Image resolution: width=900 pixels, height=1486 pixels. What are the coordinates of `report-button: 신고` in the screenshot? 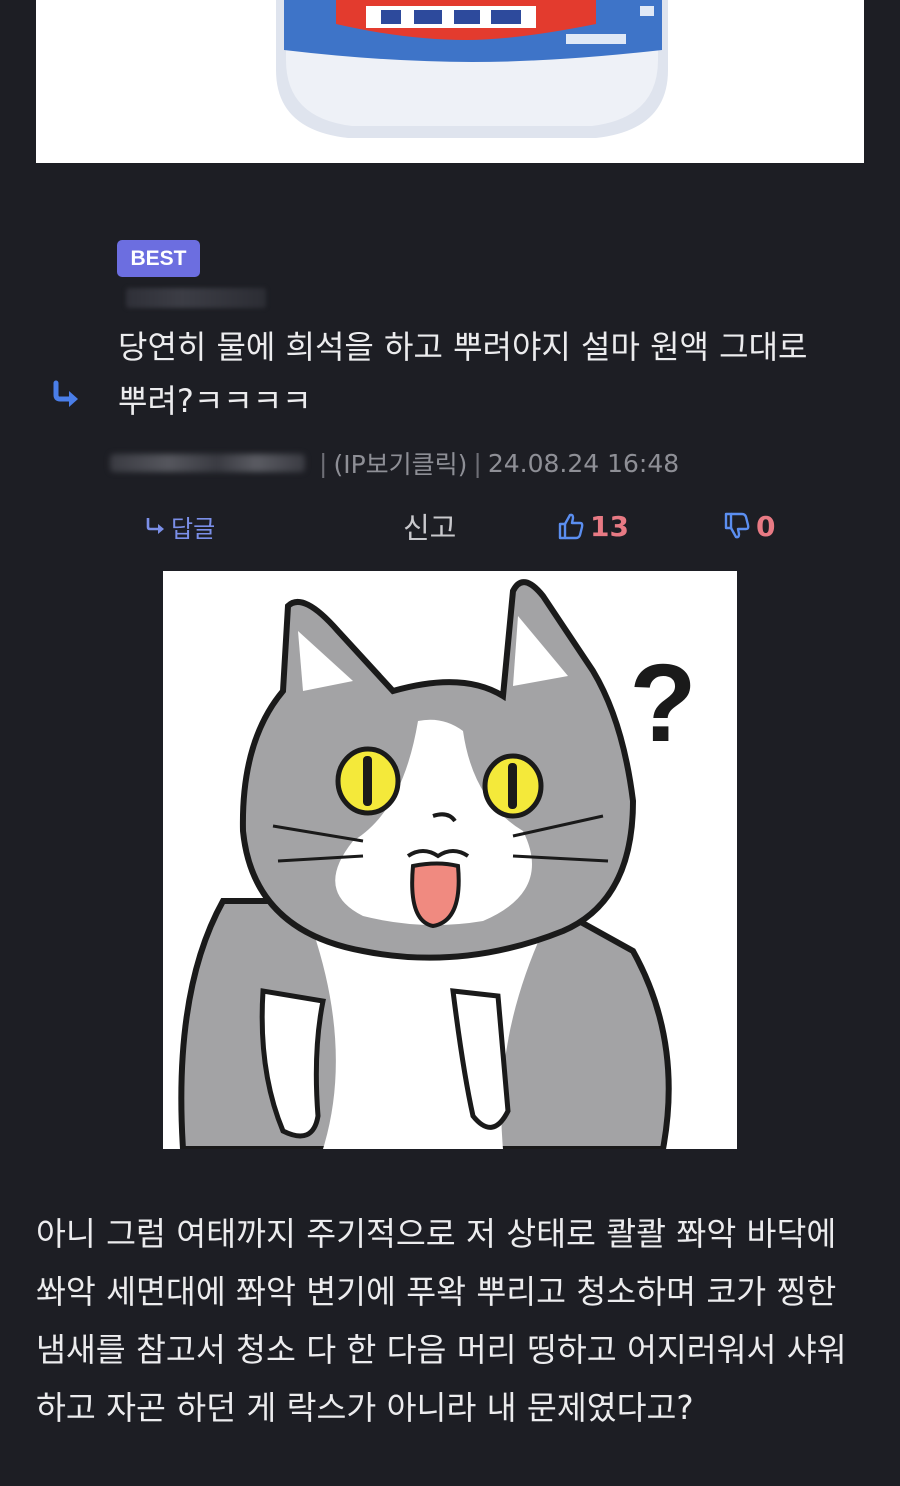 It's located at (429, 526).